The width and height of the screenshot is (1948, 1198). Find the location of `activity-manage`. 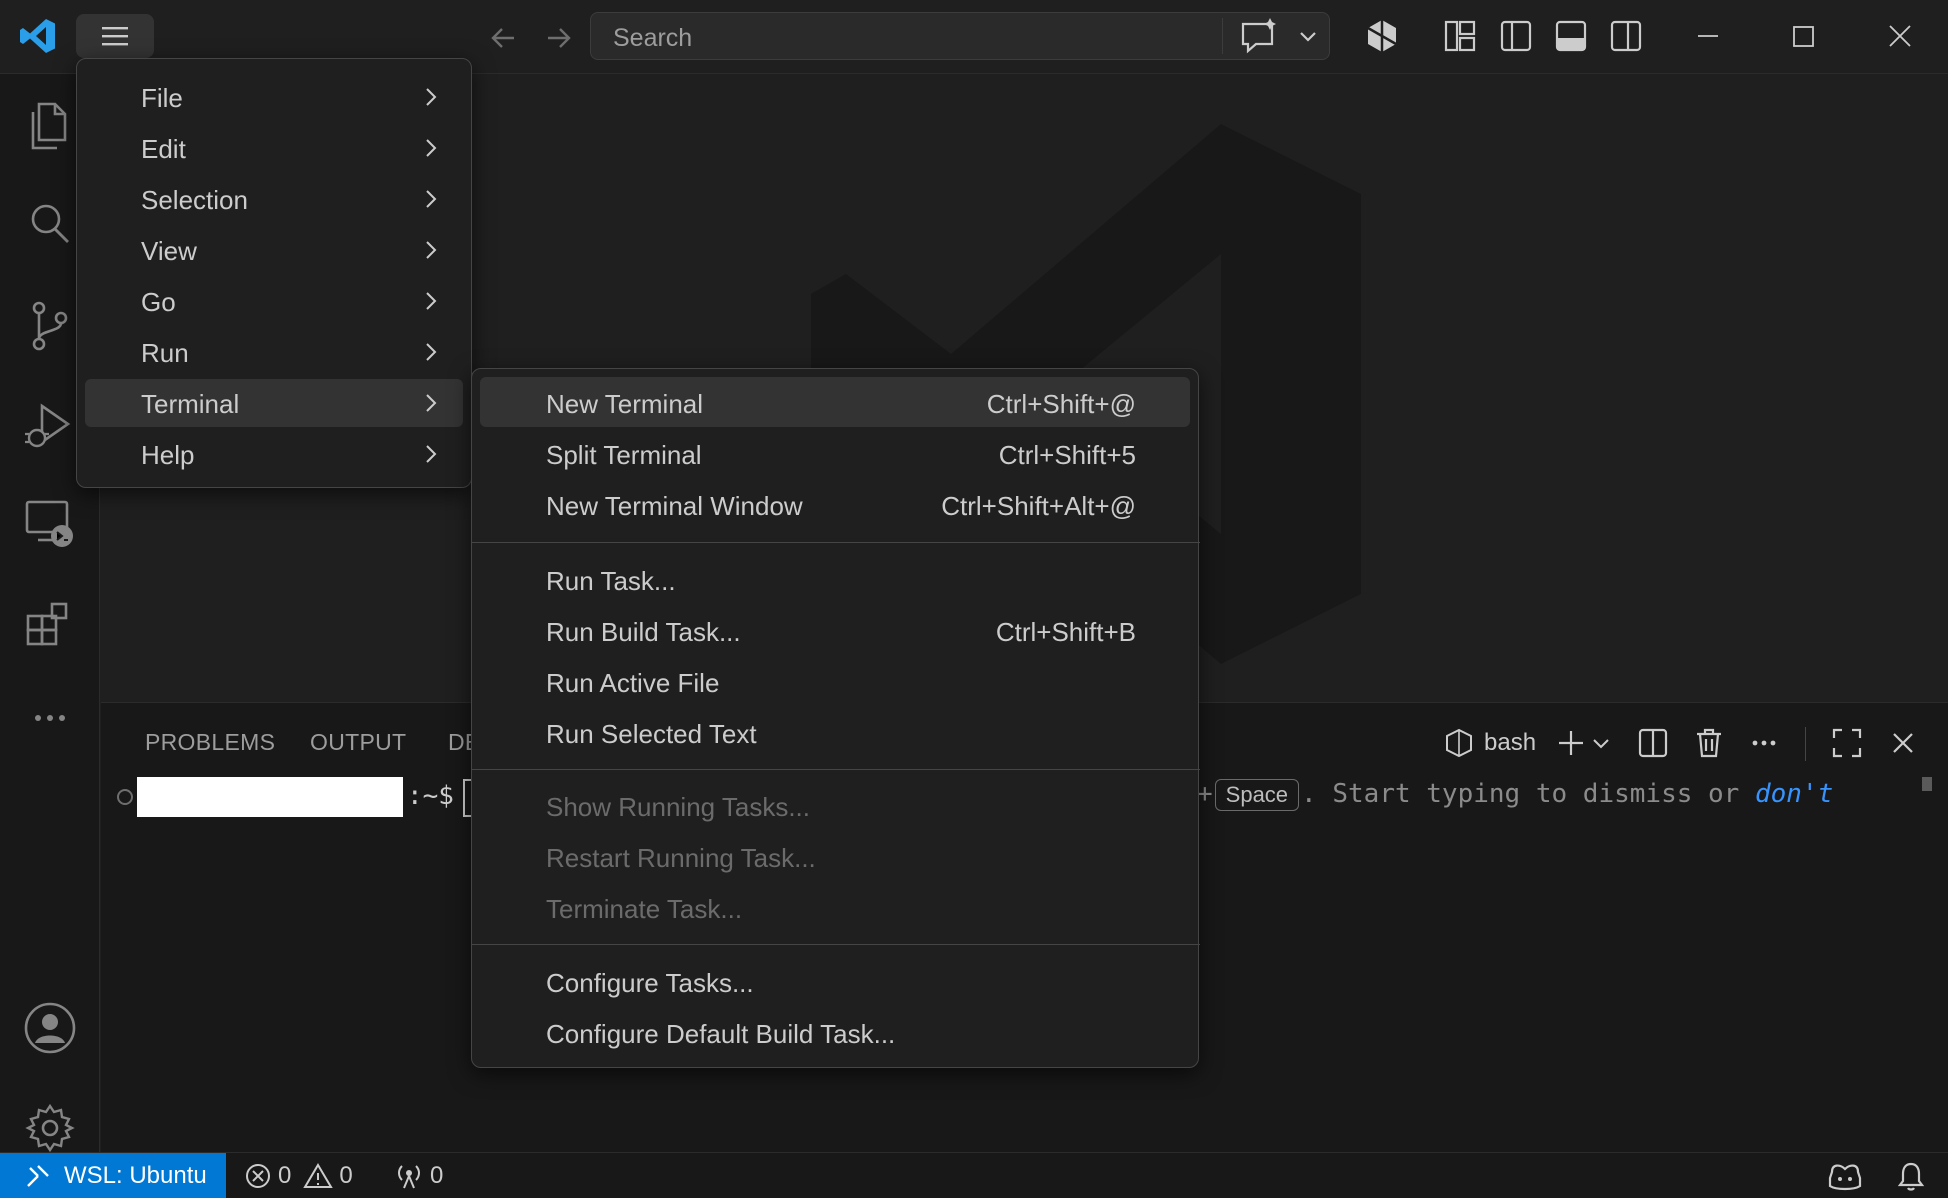

activity-manage is located at coordinates (50, 1128).